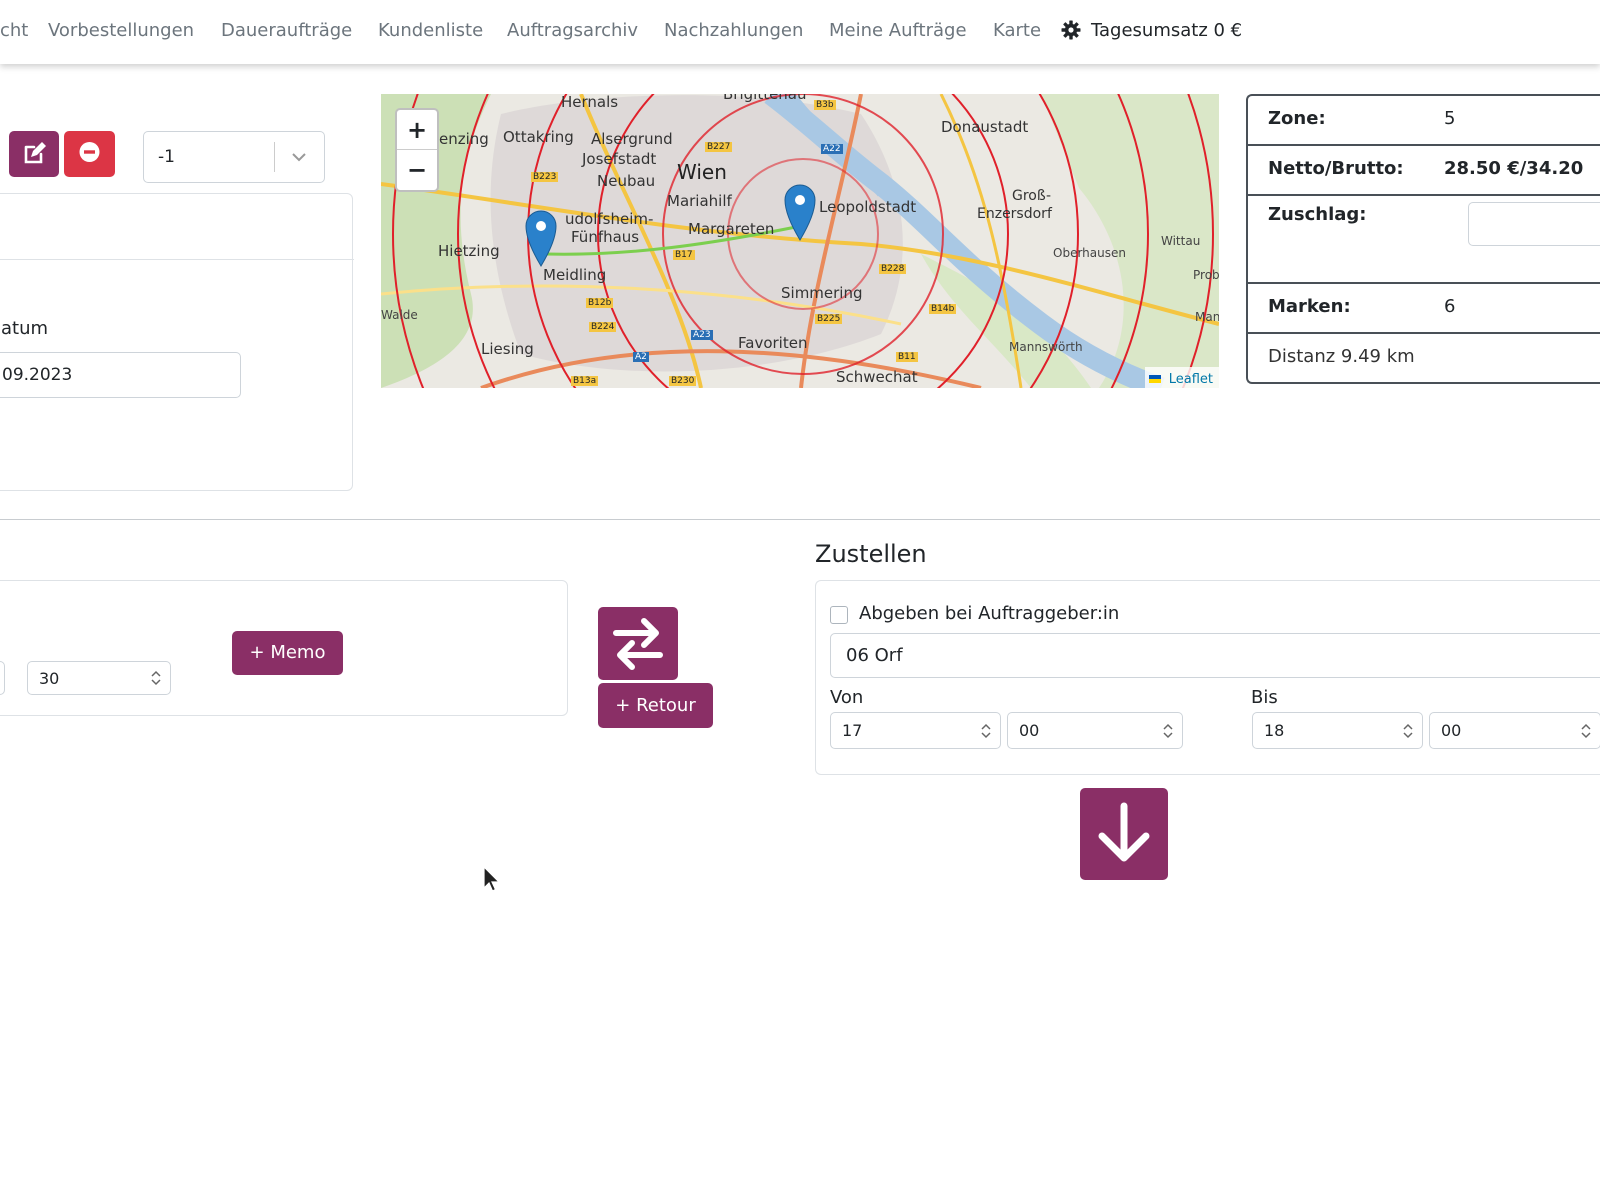  What do you see at coordinates (1017, 31) in the screenshot?
I see `nav-item-karte: Karte` at bounding box center [1017, 31].